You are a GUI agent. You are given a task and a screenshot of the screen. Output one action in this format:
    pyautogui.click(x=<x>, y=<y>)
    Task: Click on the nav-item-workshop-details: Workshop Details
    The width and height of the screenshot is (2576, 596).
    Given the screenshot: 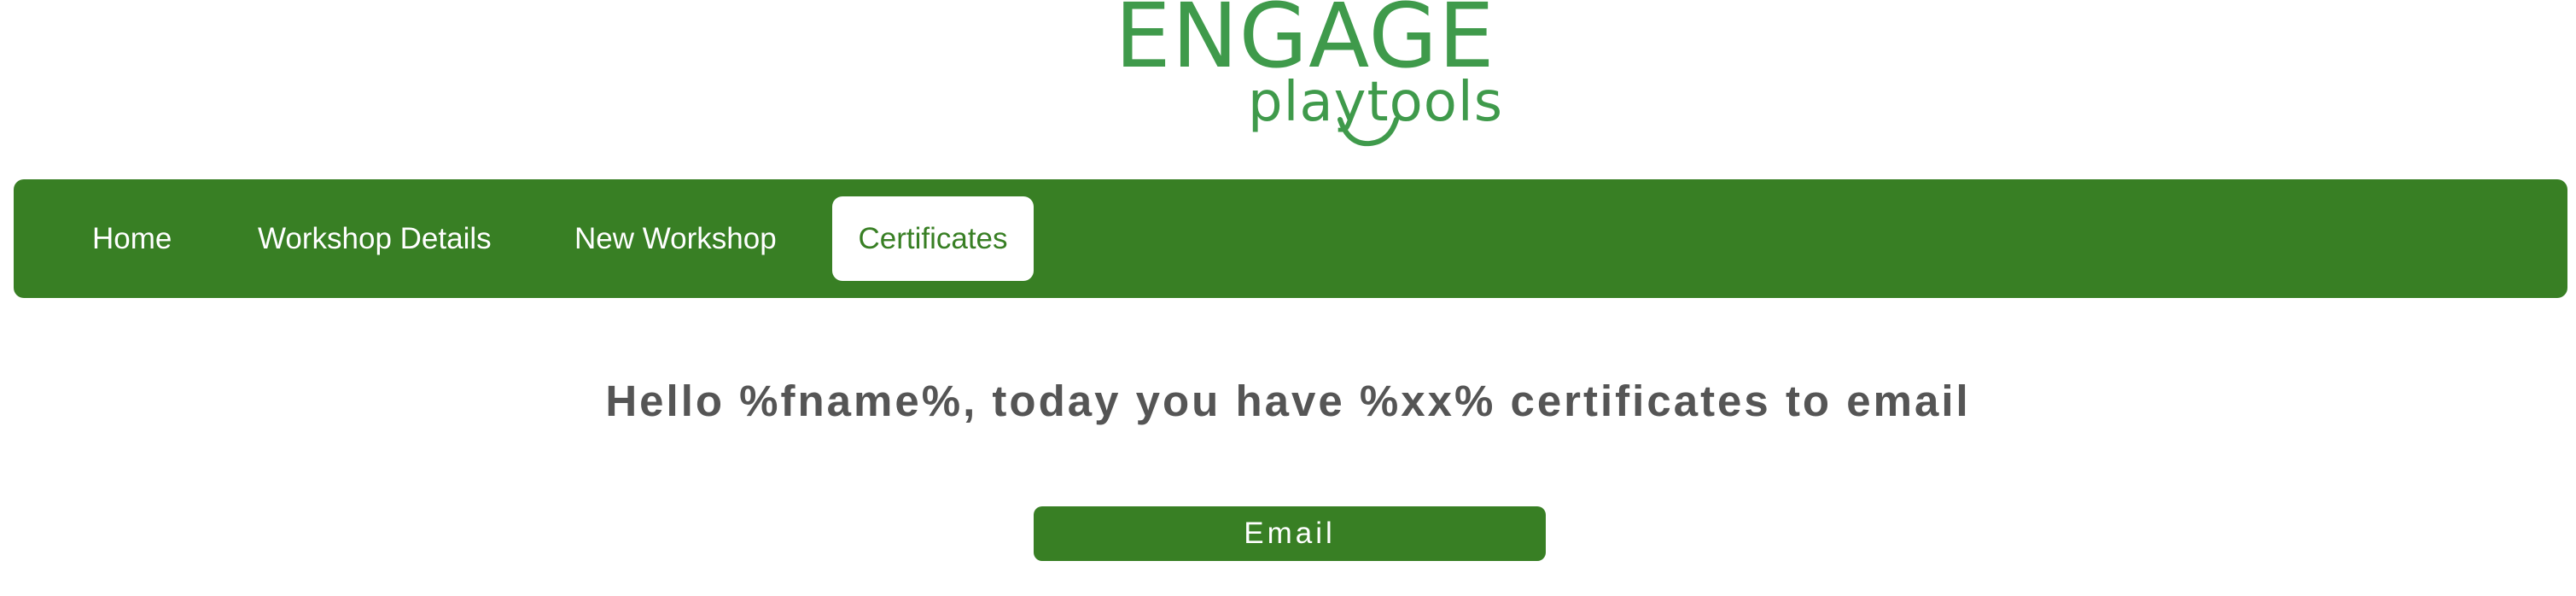 What is the action you would take?
    pyautogui.click(x=375, y=238)
    